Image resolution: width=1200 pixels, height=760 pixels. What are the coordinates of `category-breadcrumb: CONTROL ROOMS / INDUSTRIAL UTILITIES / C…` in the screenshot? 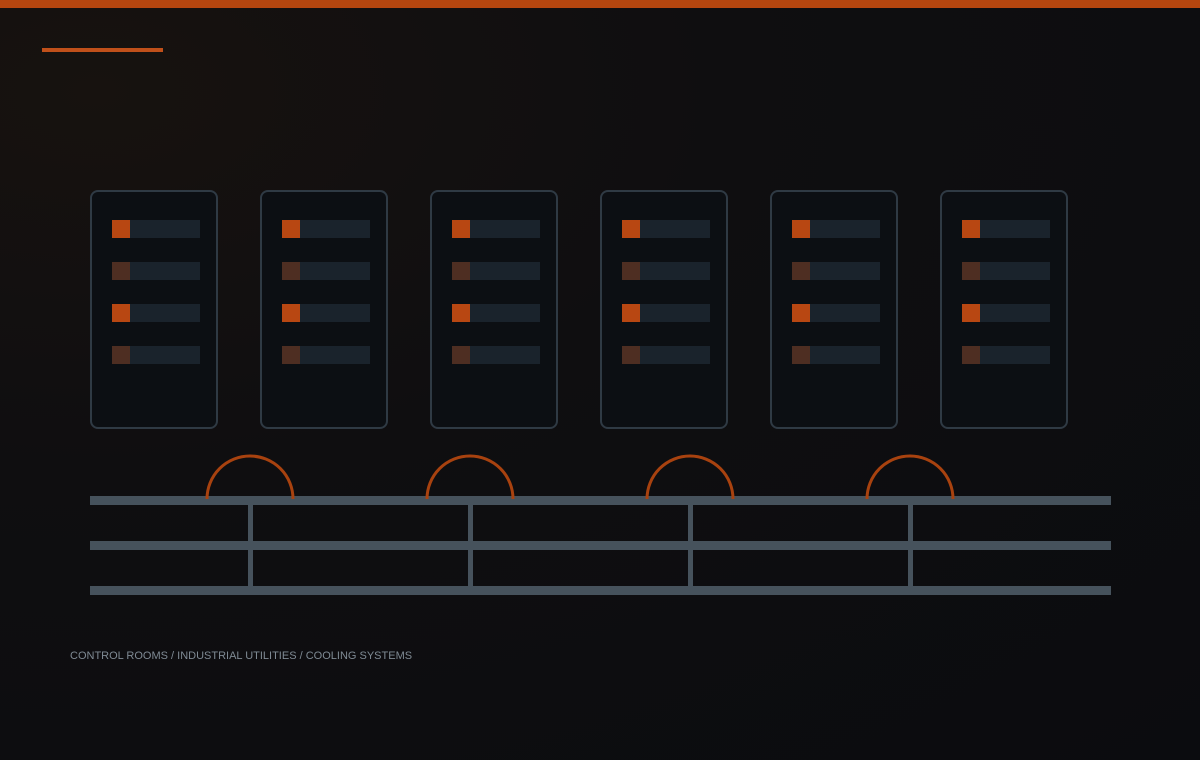 It's located at (241, 656).